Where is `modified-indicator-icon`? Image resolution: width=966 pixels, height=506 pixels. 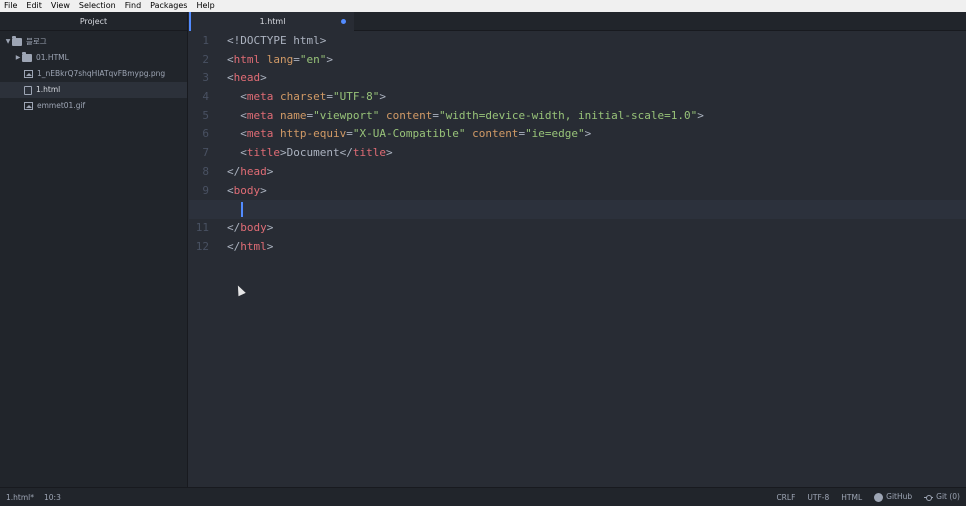
modified-indicator-icon is located at coordinates (343, 21).